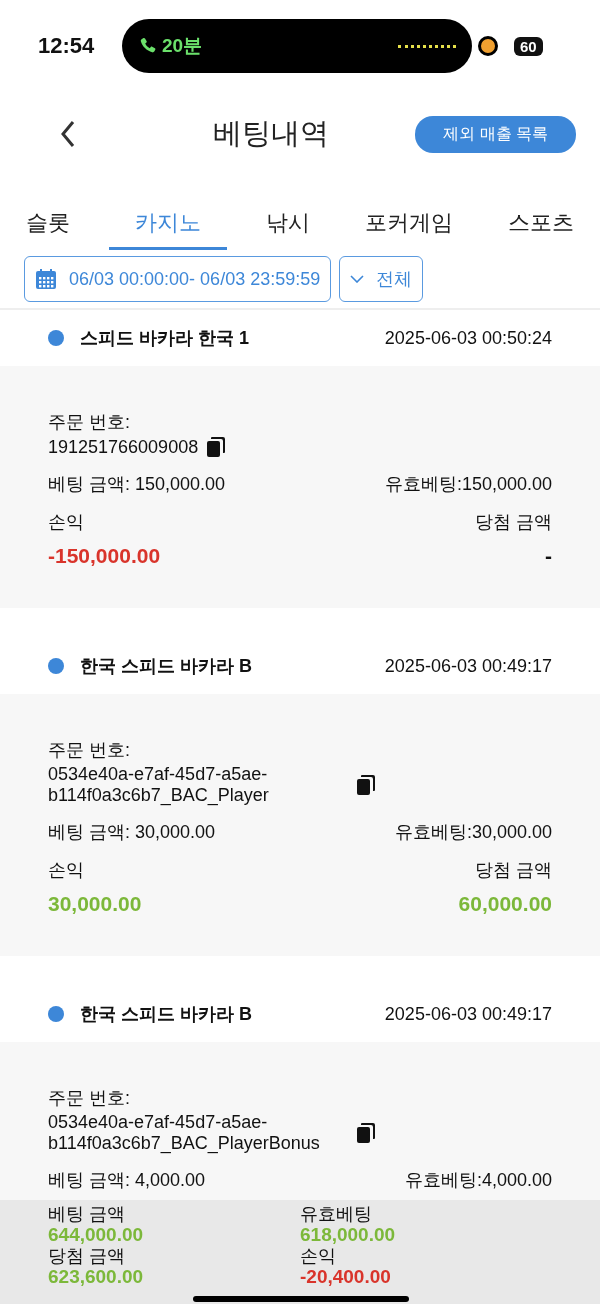 Image resolution: width=600 pixels, height=1304 pixels. What do you see at coordinates (381, 279) in the screenshot?
I see `type-dropdown: 전체` at bounding box center [381, 279].